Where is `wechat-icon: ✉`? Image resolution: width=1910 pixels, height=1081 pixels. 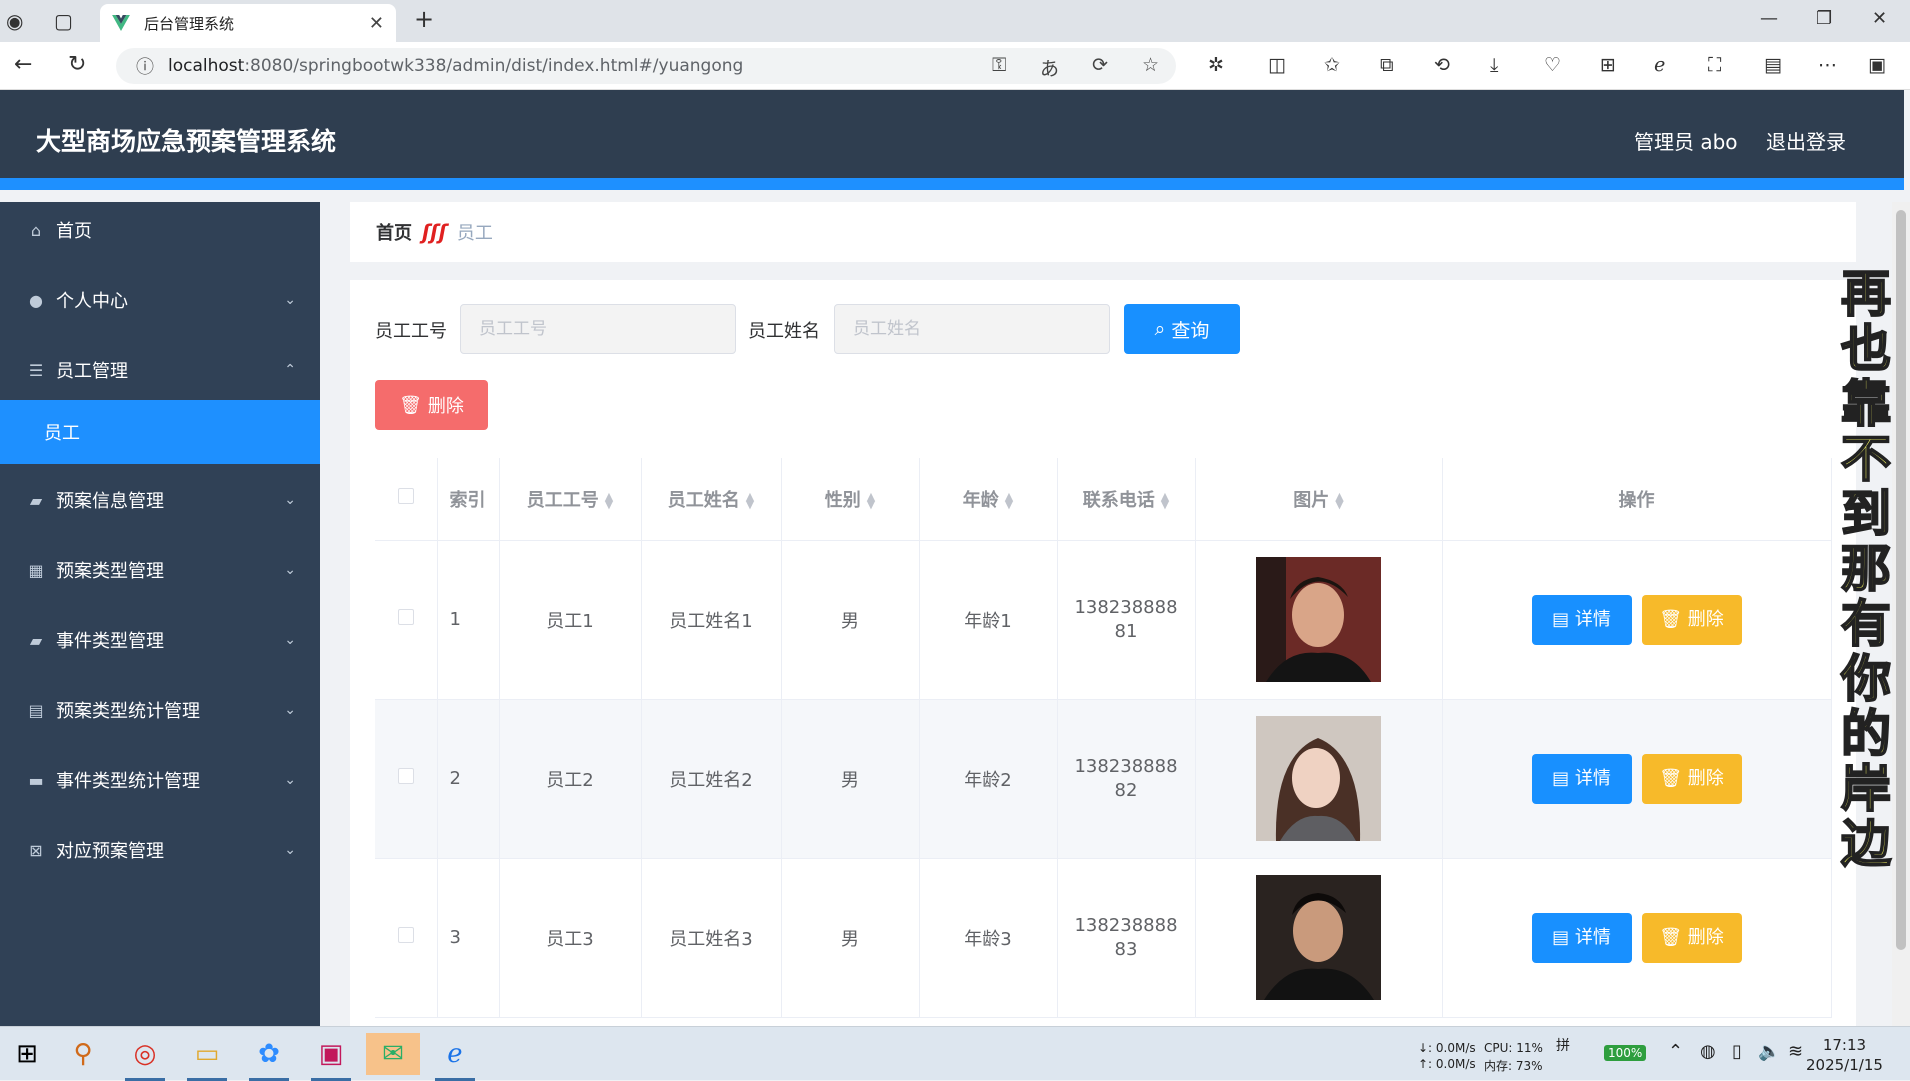
wechat-icon: ✉ is located at coordinates (393, 1054).